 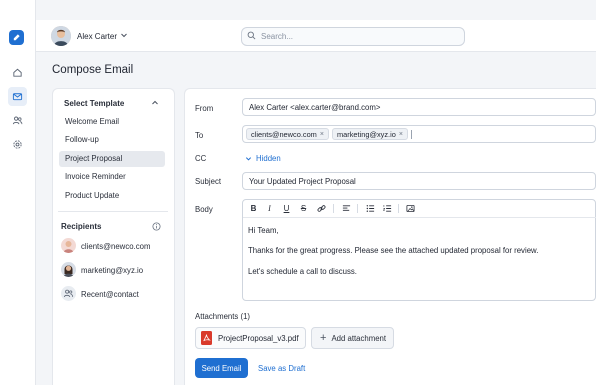 I want to click on numbered-list-icon, so click(x=387, y=208).